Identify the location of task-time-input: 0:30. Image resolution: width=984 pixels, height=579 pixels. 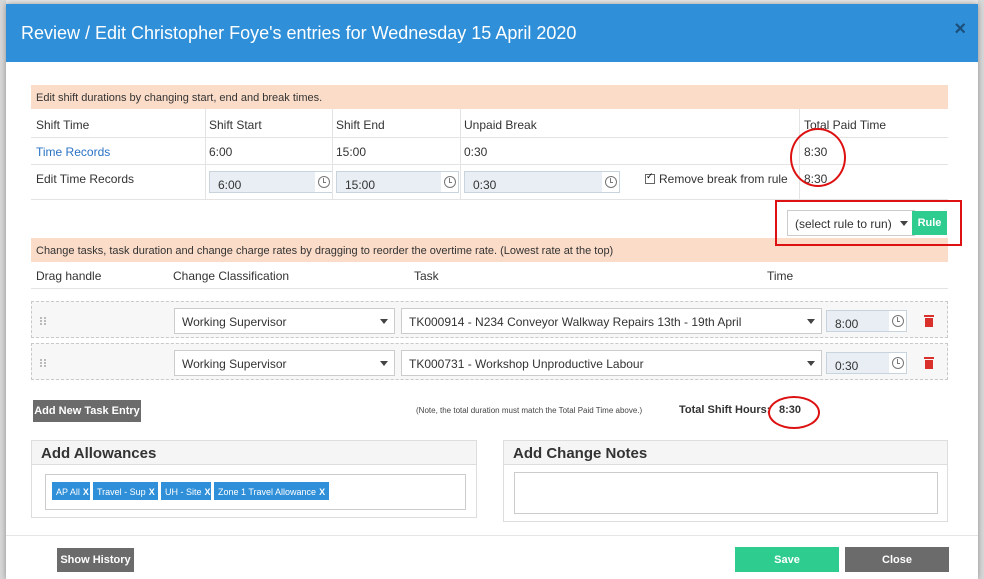
(858, 363).